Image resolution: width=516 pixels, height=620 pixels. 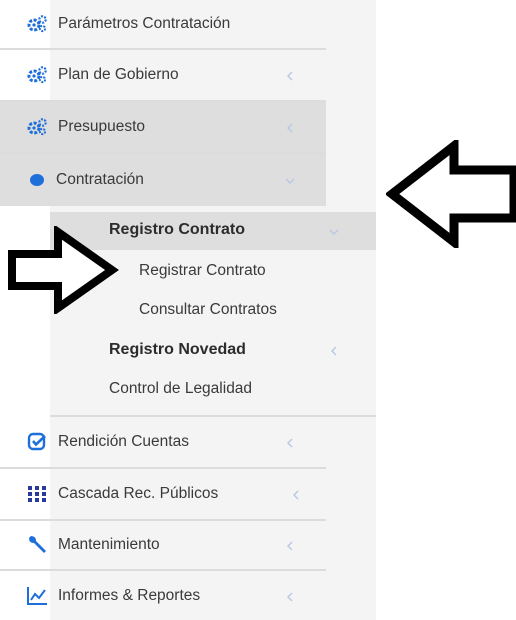 What do you see at coordinates (123, 441) in the screenshot?
I see `menu-item-label: Rendición Cuentas` at bounding box center [123, 441].